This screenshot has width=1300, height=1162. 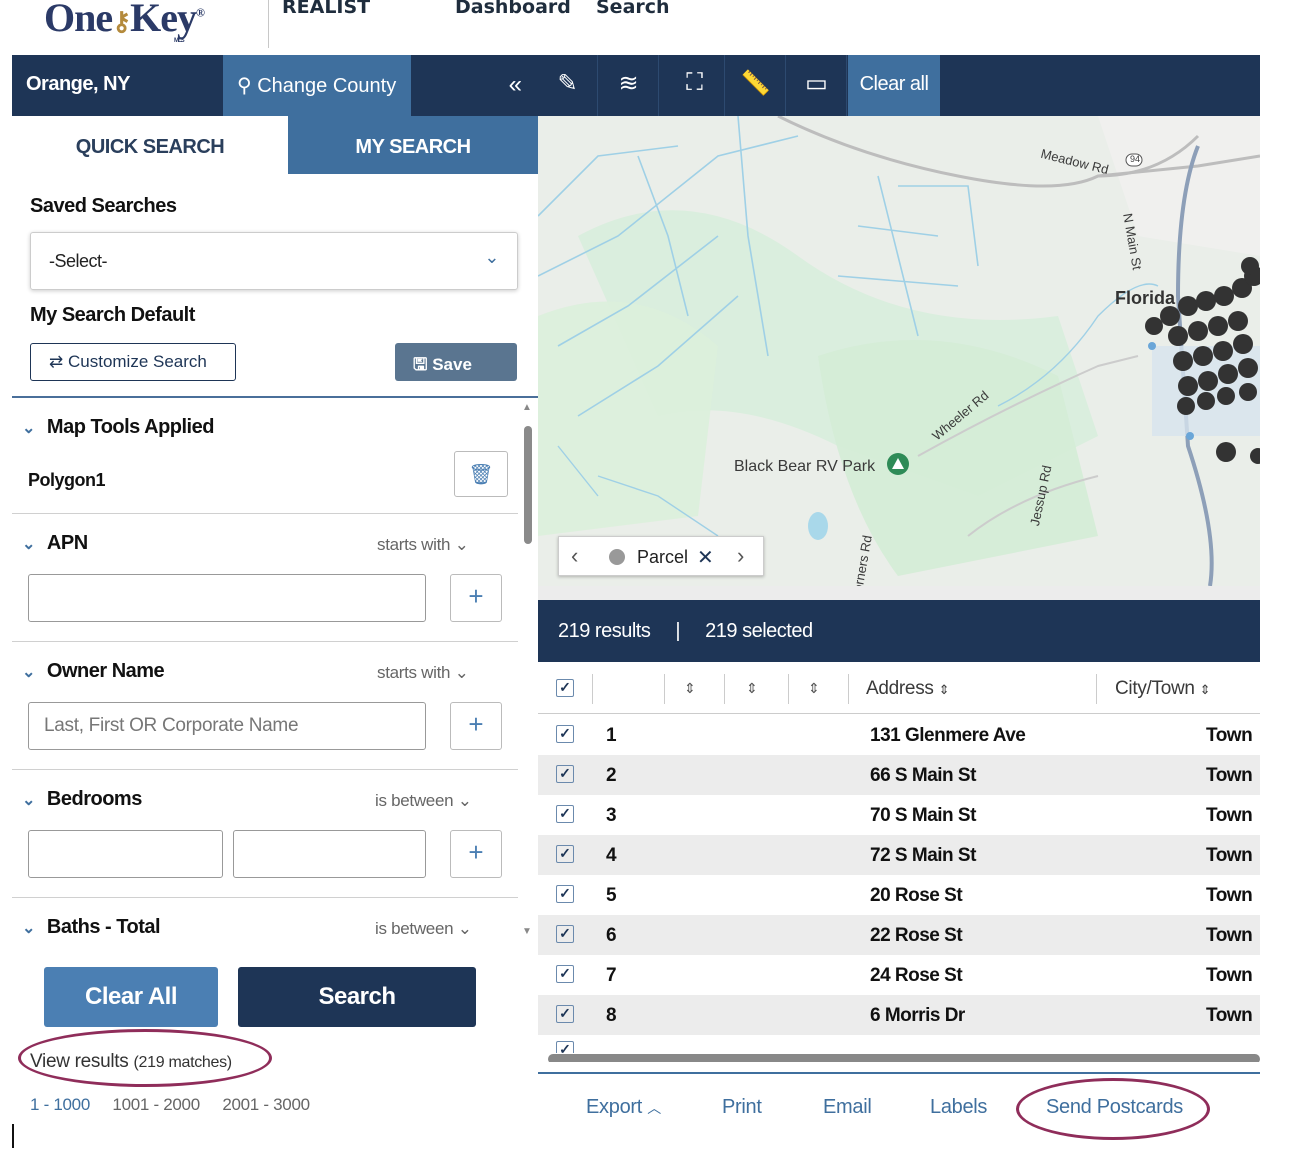 What do you see at coordinates (481, 474) in the screenshot?
I see `delete-polygon-button: 🗑` at bounding box center [481, 474].